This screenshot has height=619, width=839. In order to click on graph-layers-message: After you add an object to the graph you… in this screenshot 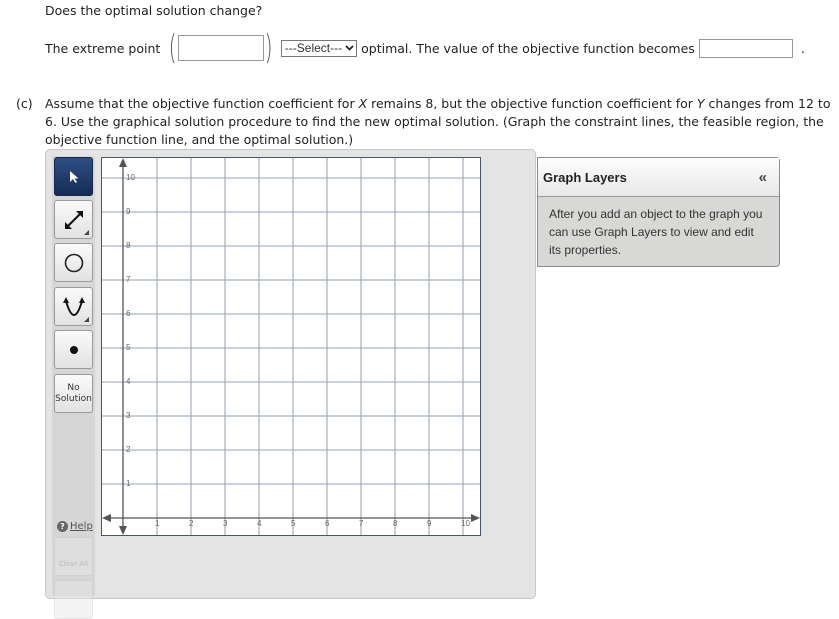, I will do `click(656, 232)`.